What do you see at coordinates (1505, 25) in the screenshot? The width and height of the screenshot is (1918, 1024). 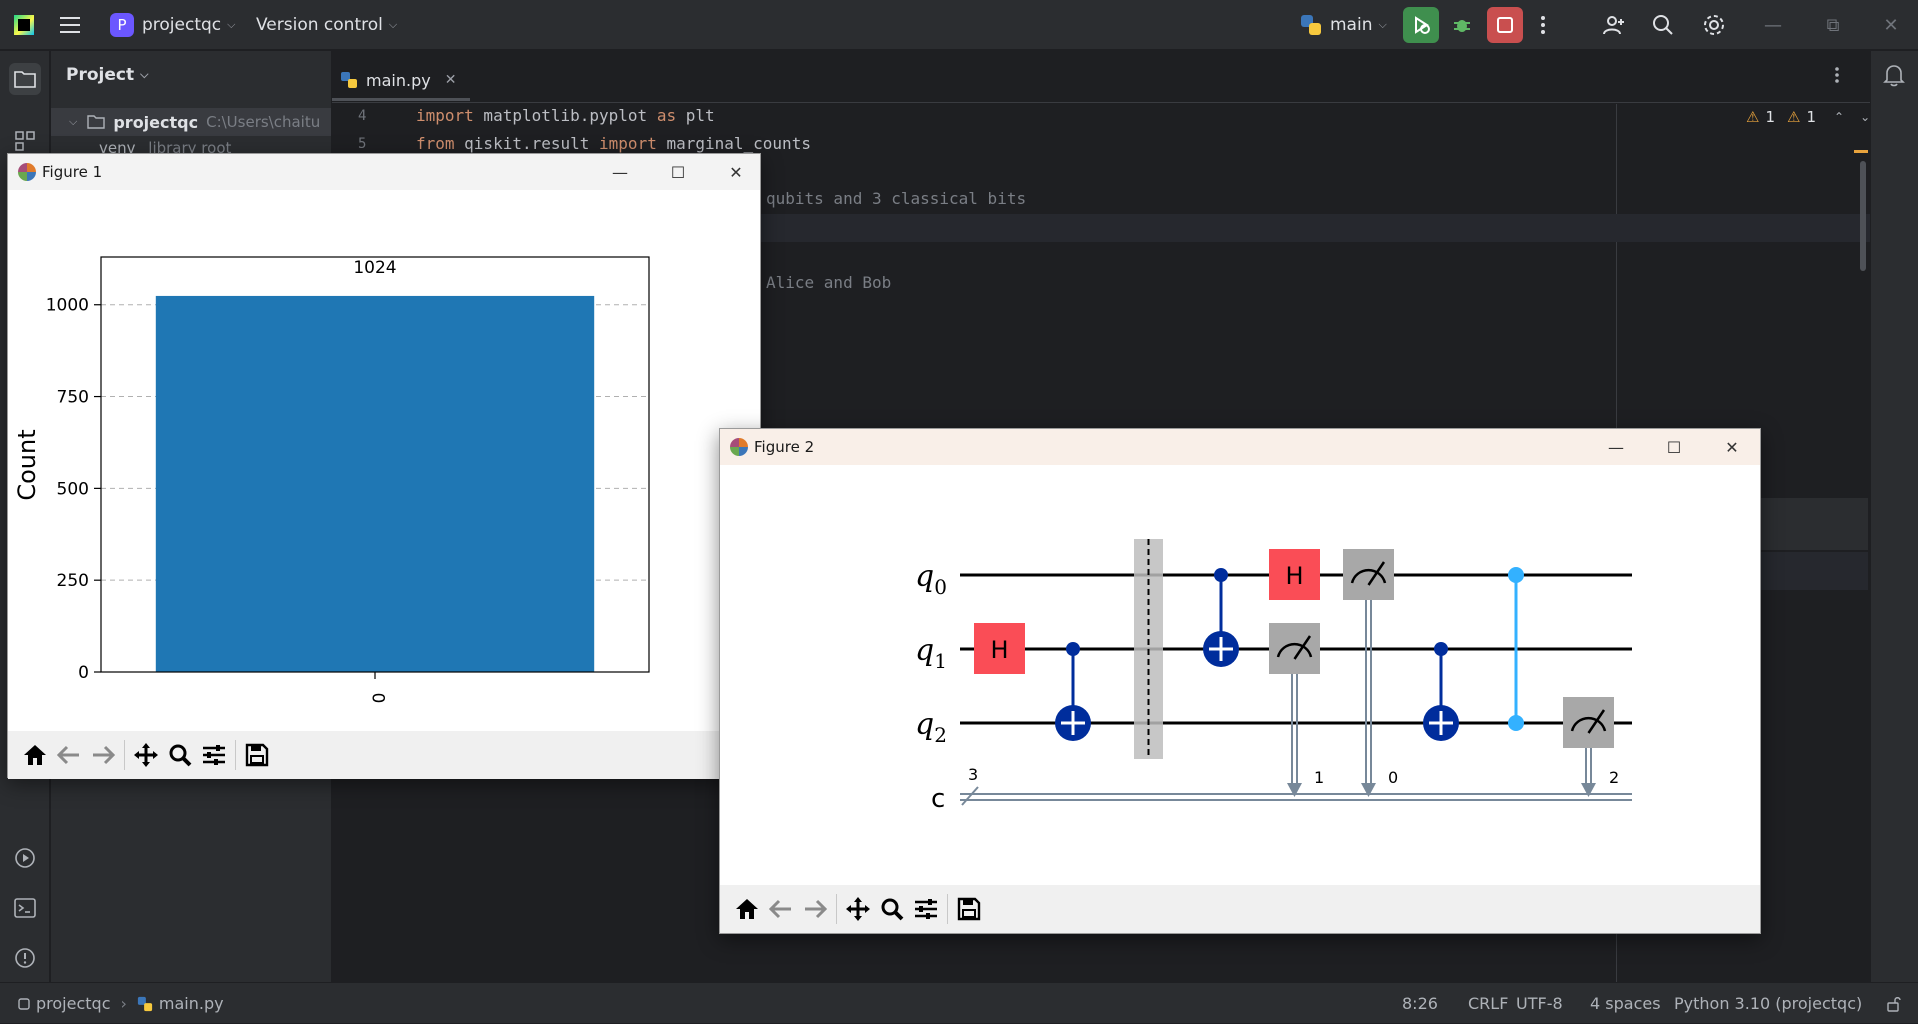 I see `stop-button` at bounding box center [1505, 25].